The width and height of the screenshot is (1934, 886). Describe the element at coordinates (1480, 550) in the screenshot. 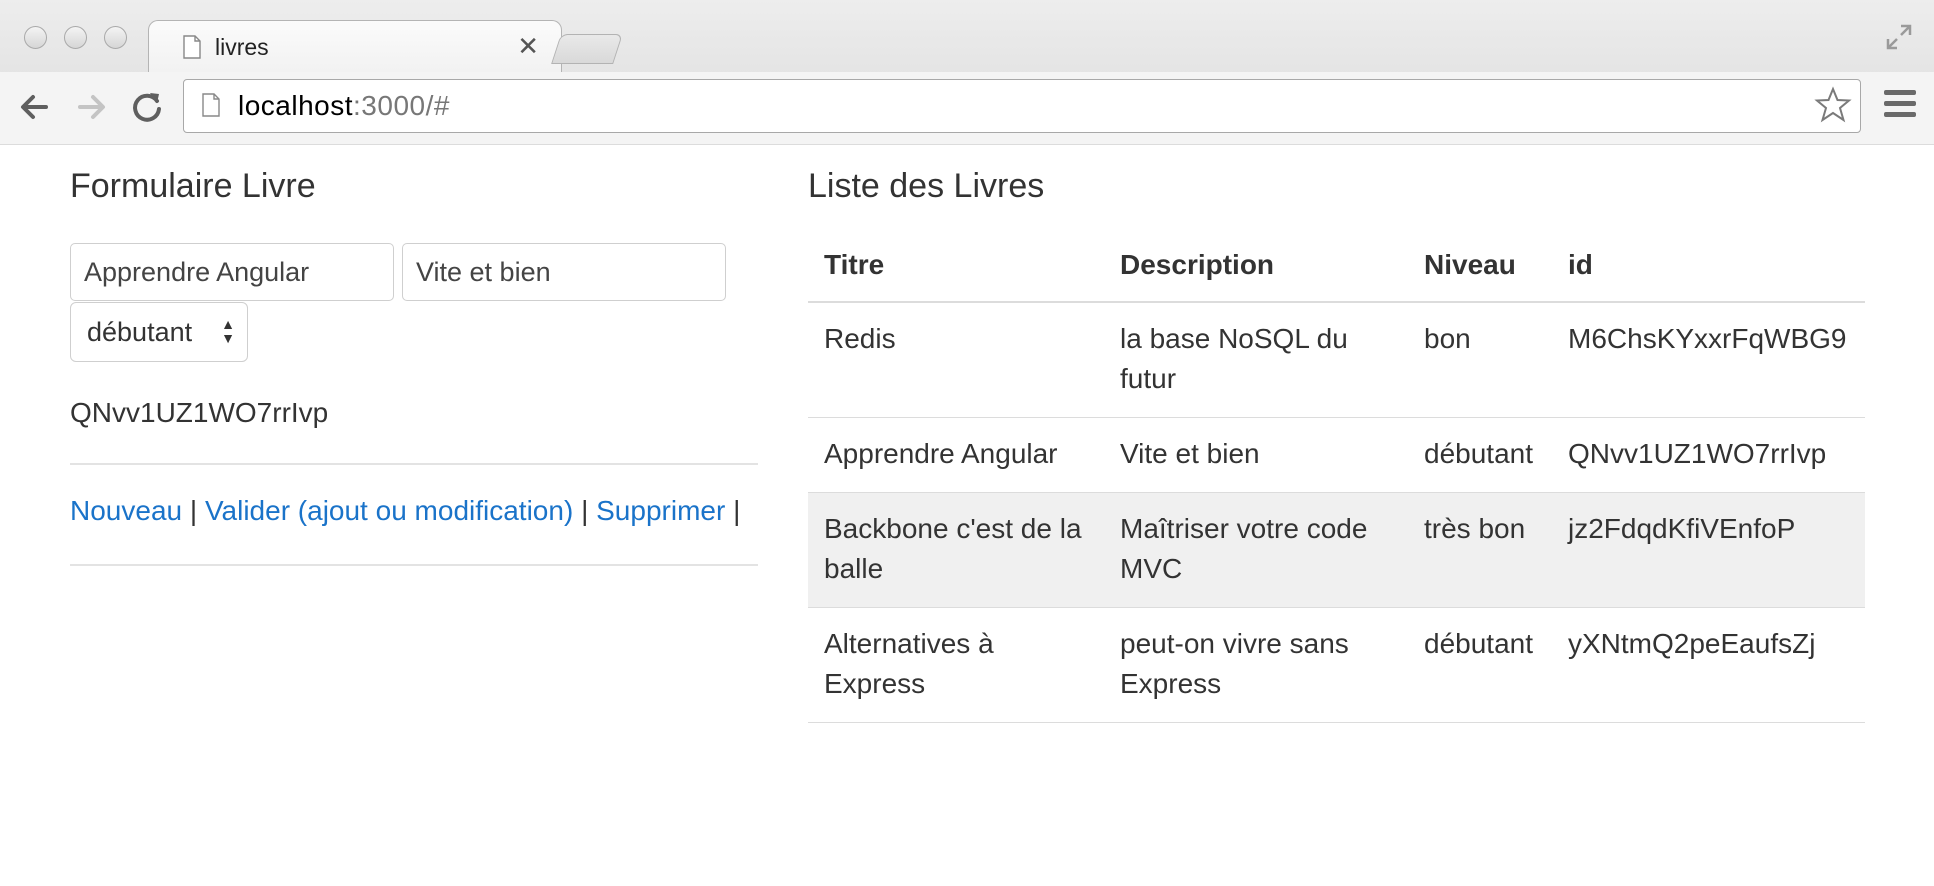

I see `cell-niveau: très bon` at that location.